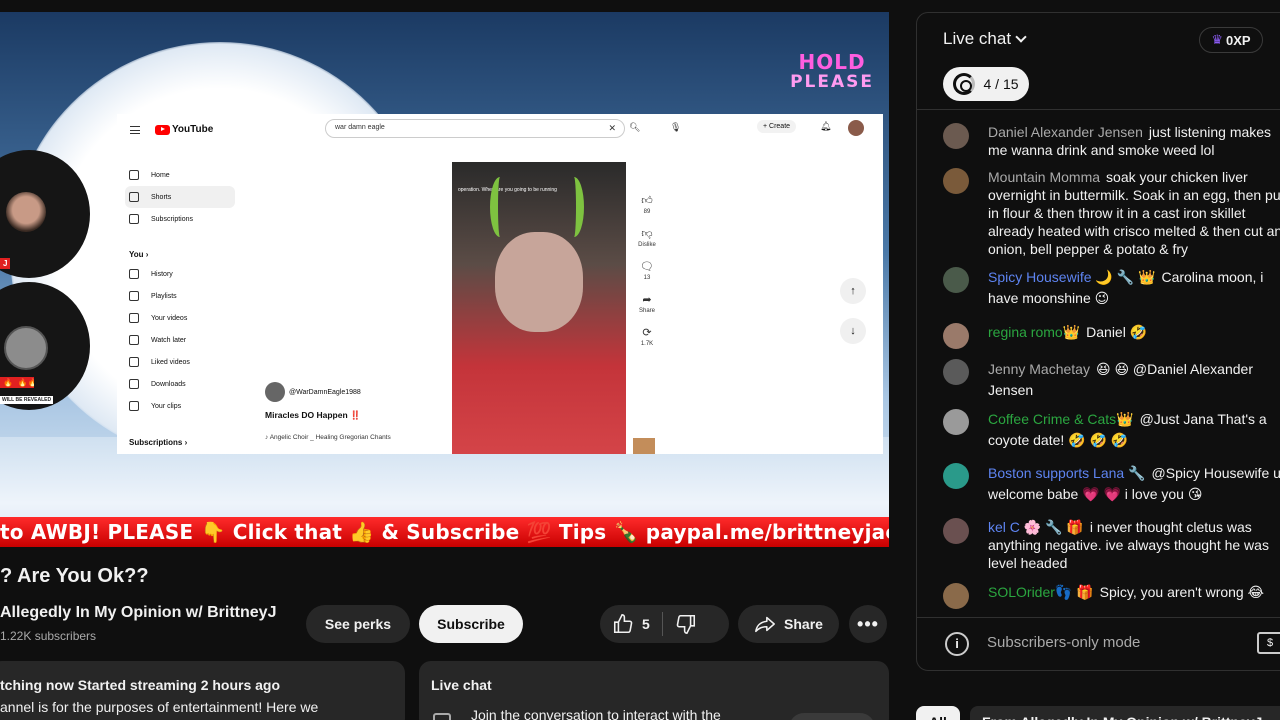  I want to click on hold-line2: PLEASE, so click(832, 82).